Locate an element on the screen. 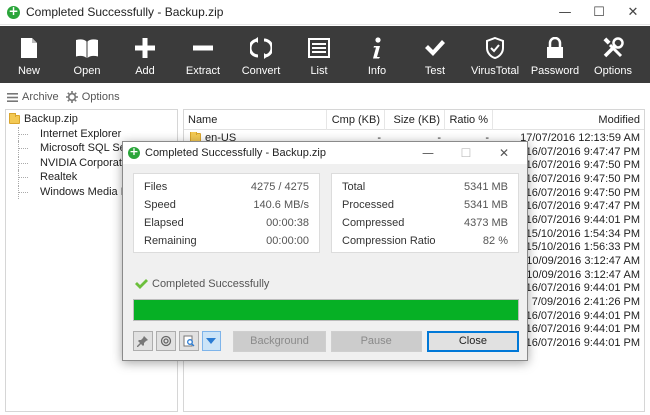 This screenshot has width=650, height=415. plus-icon is located at coordinates (145, 48).